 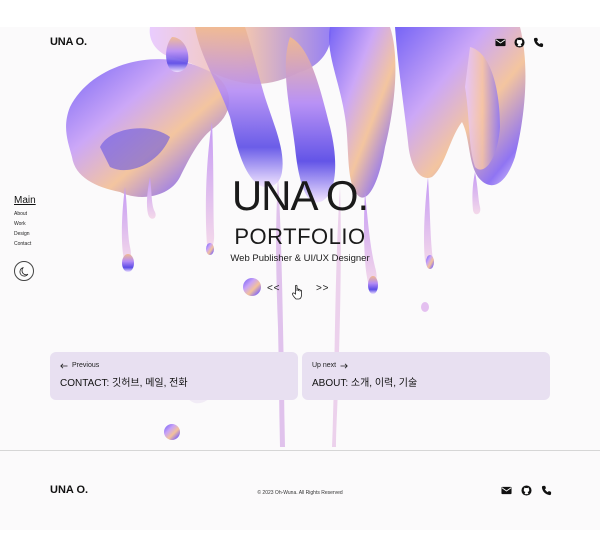 I want to click on previous-page-card: Previous CONTACT: 깃허브, 메일, 전화, so click(x=174, y=376).